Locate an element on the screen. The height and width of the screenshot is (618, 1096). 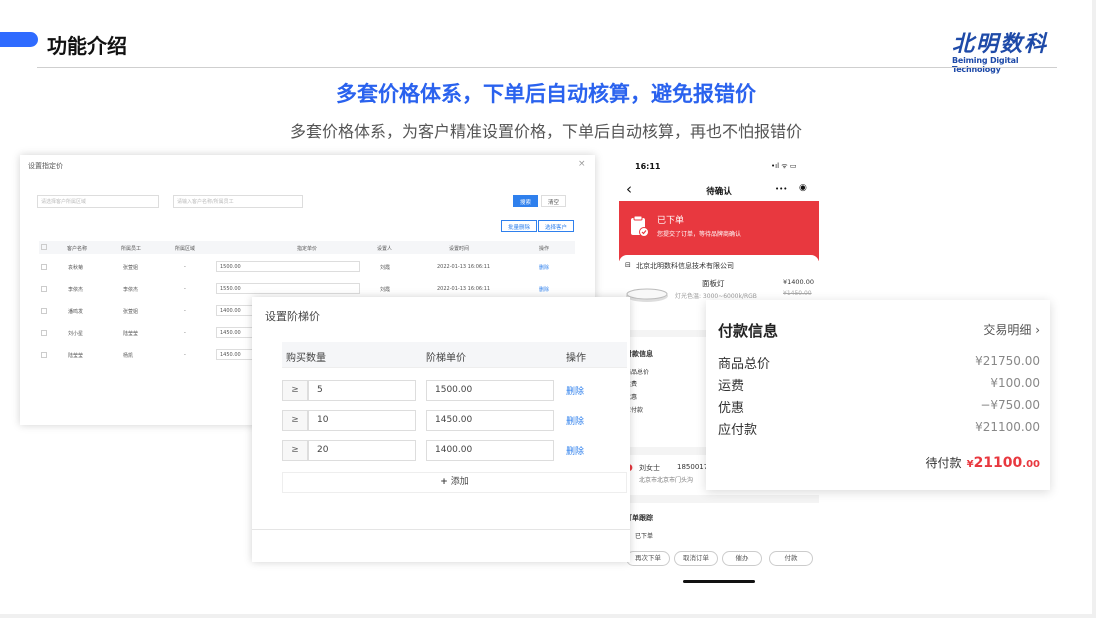
price-input: 1500.00 is located at coordinates (288, 266).